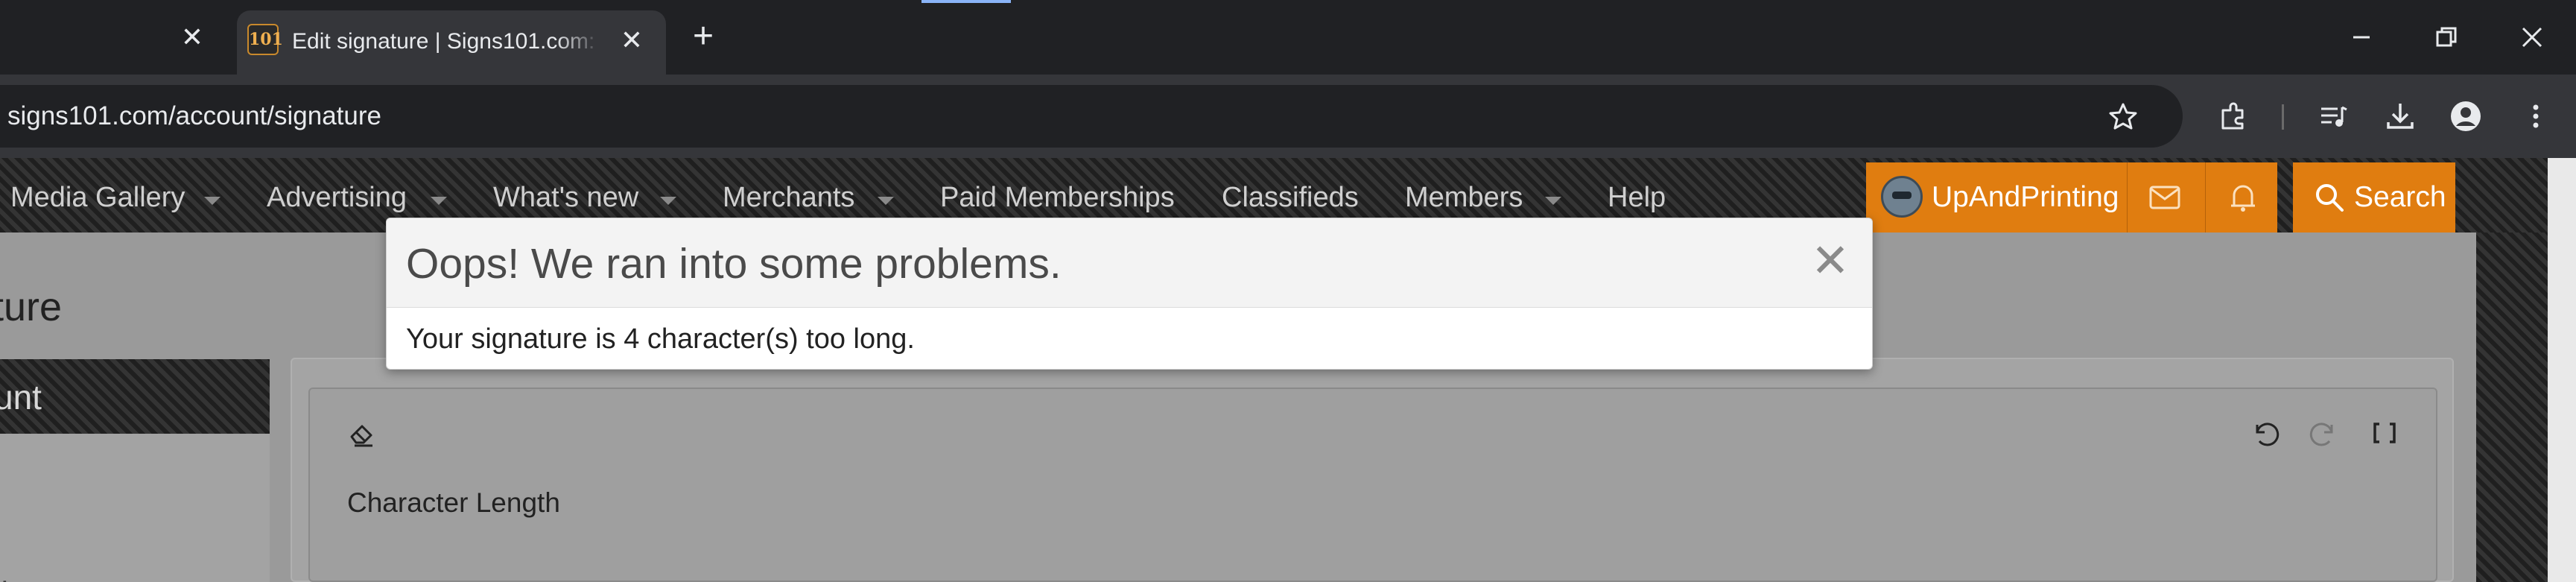  I want to click on alerts-bell-icon, so click(2242, 197).